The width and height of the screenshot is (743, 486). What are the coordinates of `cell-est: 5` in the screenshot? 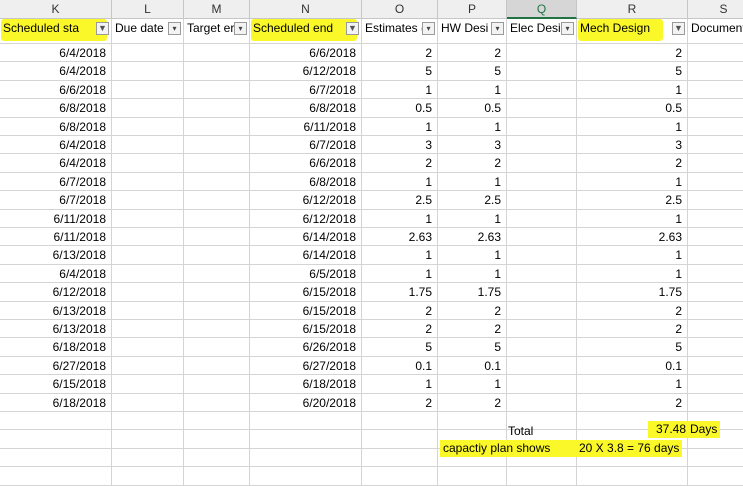 It's located at (400, 347).